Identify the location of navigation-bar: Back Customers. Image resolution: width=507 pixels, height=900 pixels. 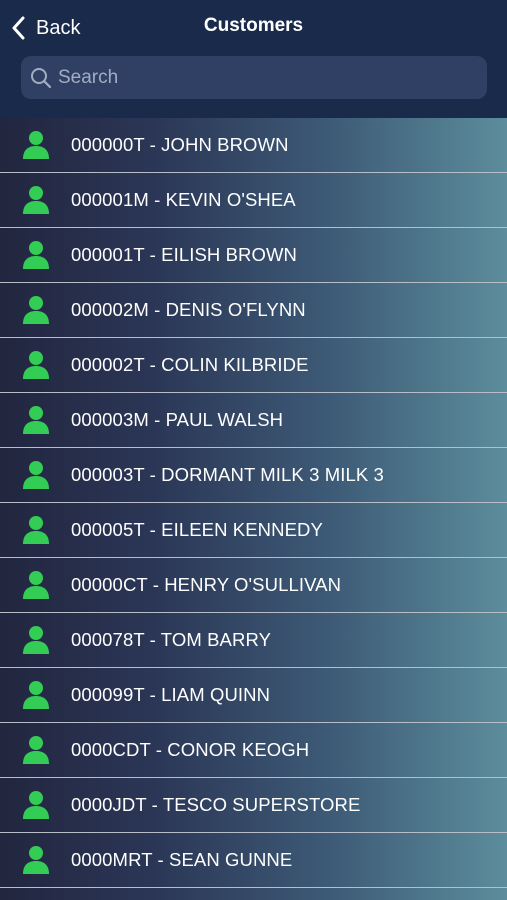
(253, 59).